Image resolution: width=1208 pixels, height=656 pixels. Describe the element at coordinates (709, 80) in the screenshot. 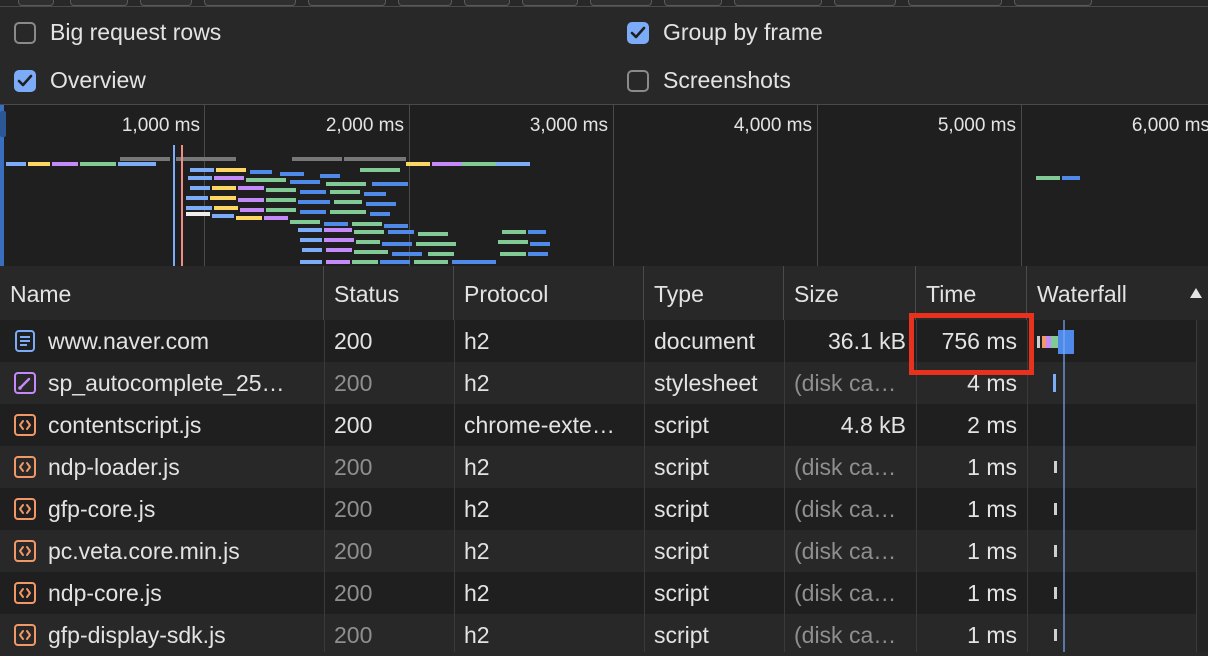

I see `screenshots-option: Screenshots` at that location.